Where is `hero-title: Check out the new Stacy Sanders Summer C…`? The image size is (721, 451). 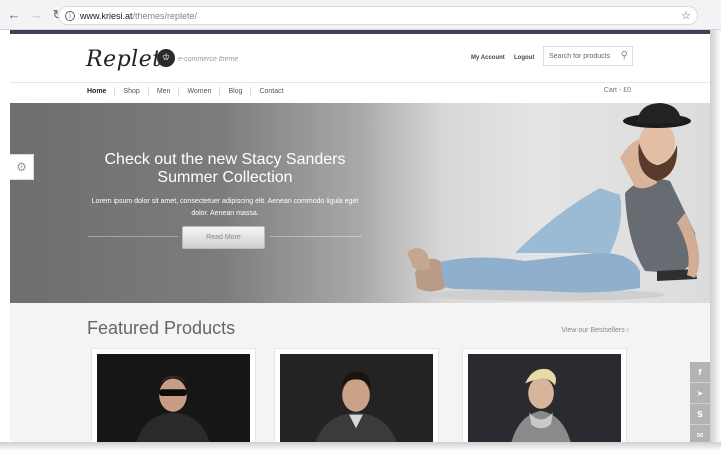
hero-title: Check out the new Stacy Sanders Summer C… is located at coordinates (225, 169).